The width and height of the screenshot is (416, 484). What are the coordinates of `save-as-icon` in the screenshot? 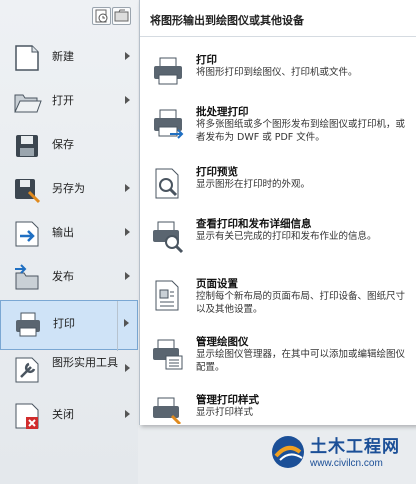 It's located at (27, 190).